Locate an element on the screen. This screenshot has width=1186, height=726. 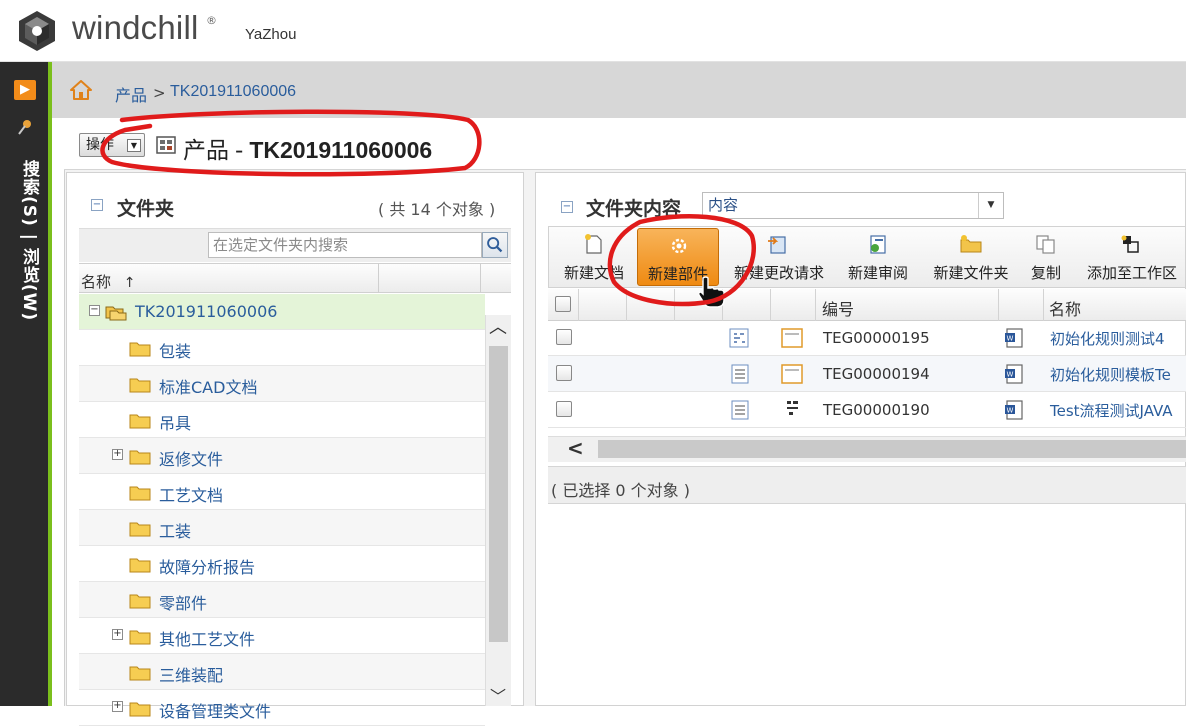
name-column-header: 名称 is located at coordinates (1065, 308).